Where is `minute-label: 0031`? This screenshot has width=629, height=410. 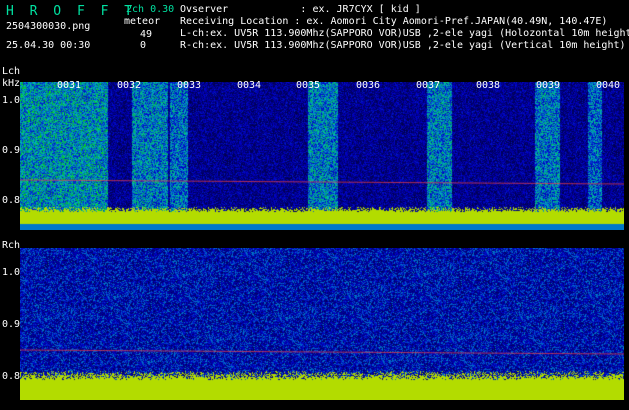 minute-label: 0031 is located at coordinates (69, 85).